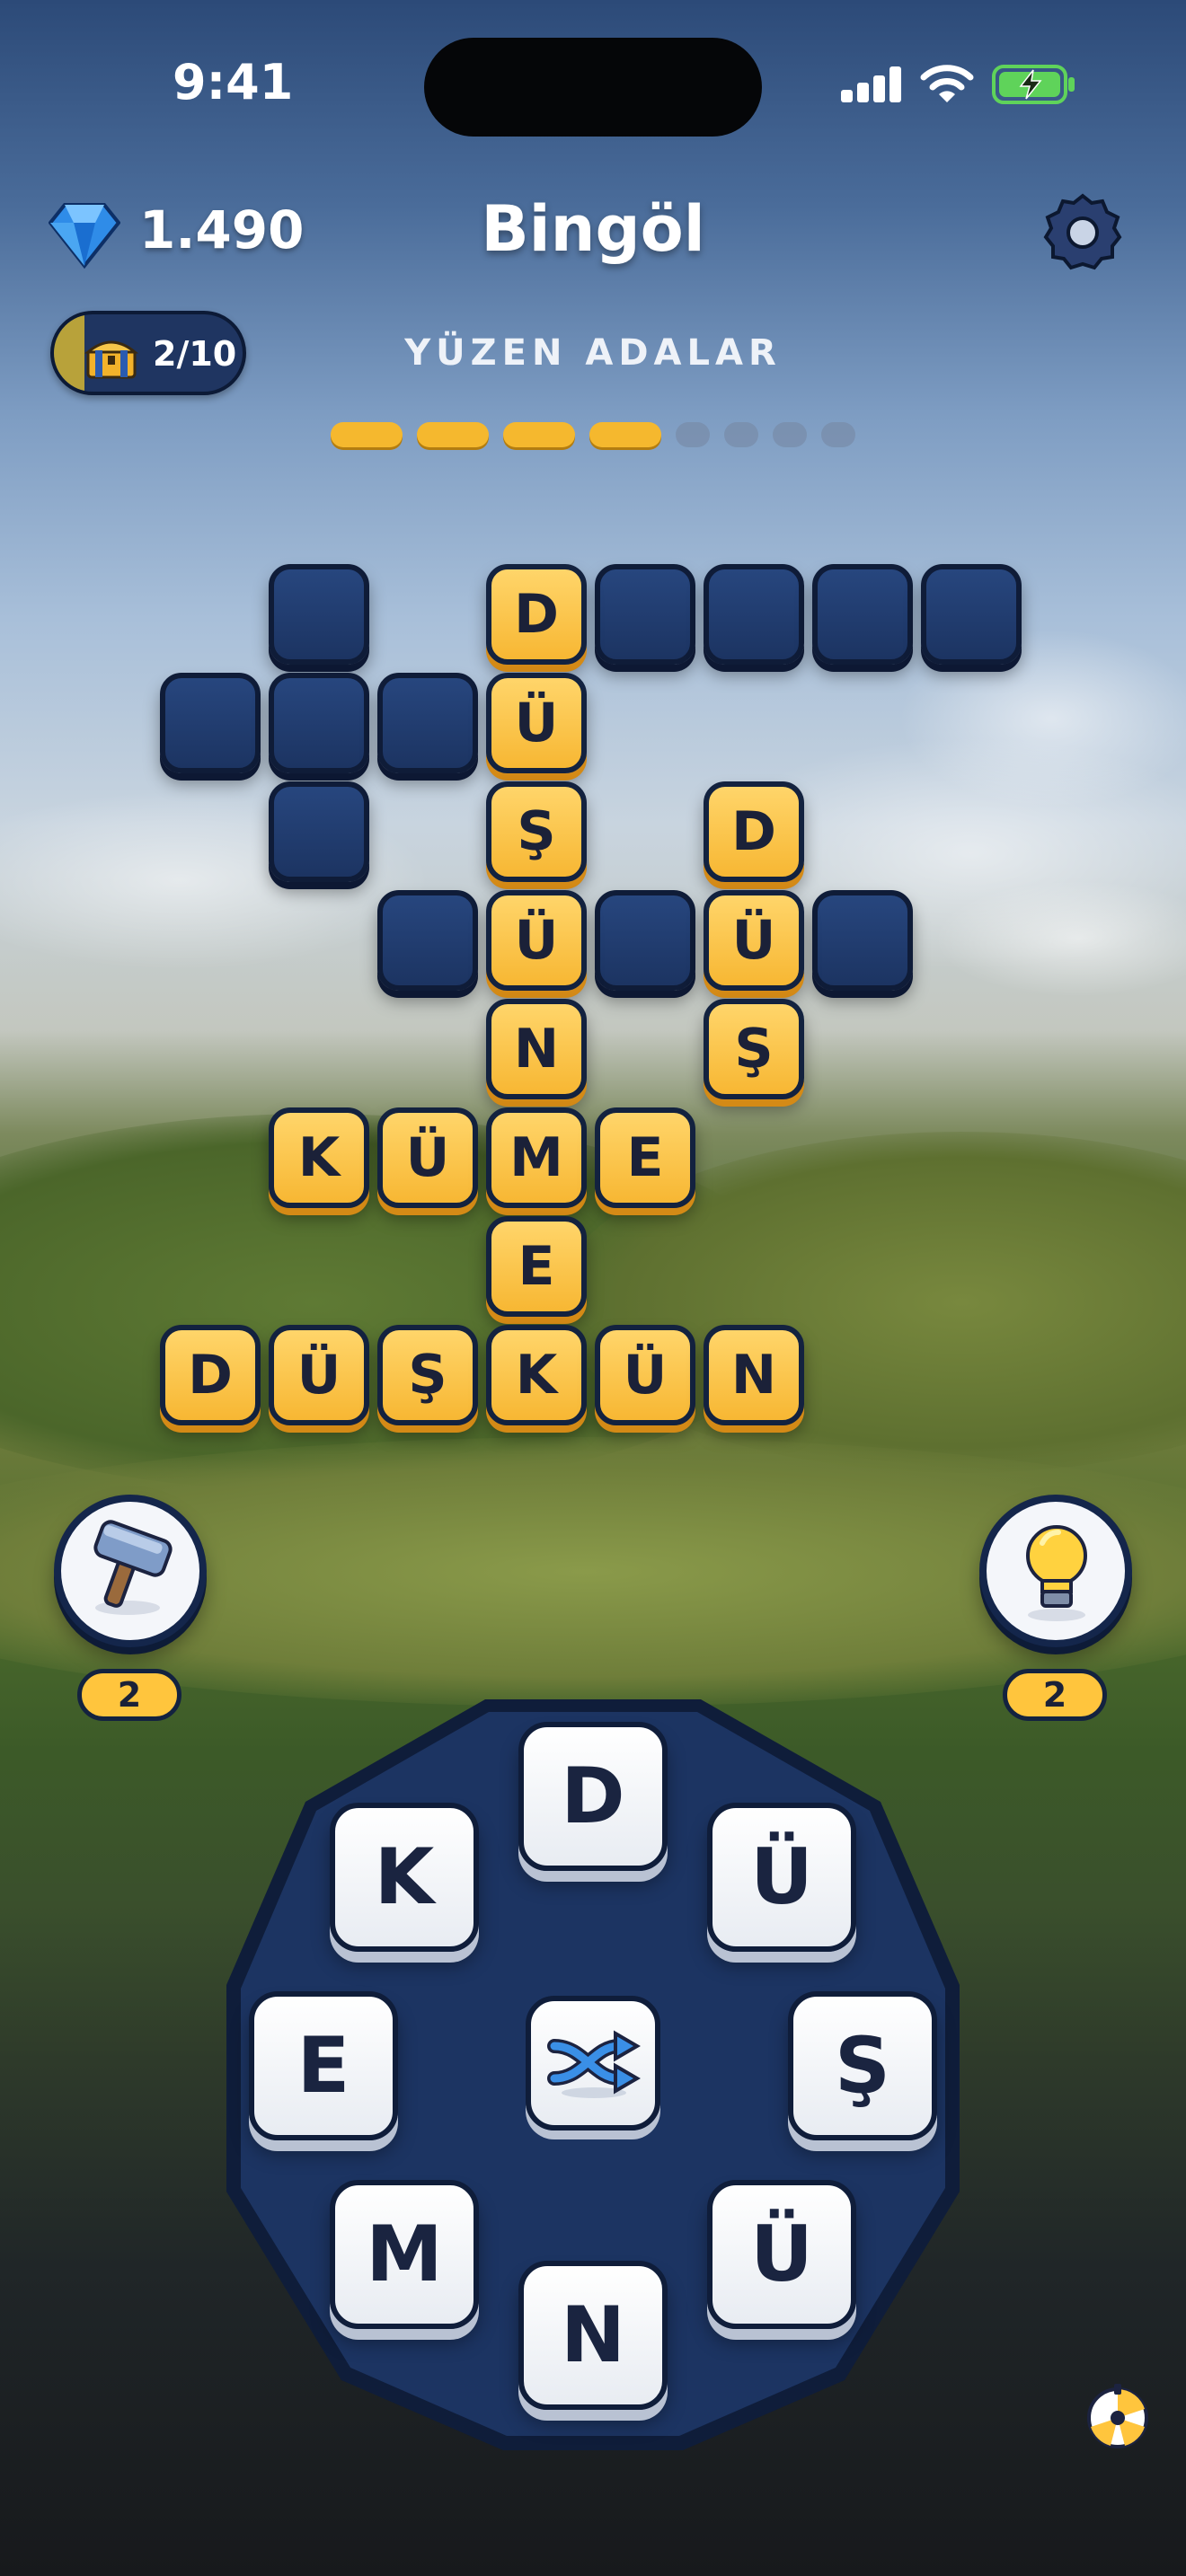 The width and height of the screenshot is (1186, 2576). I want to click on page-title: Bingöl, so click(593, 229).